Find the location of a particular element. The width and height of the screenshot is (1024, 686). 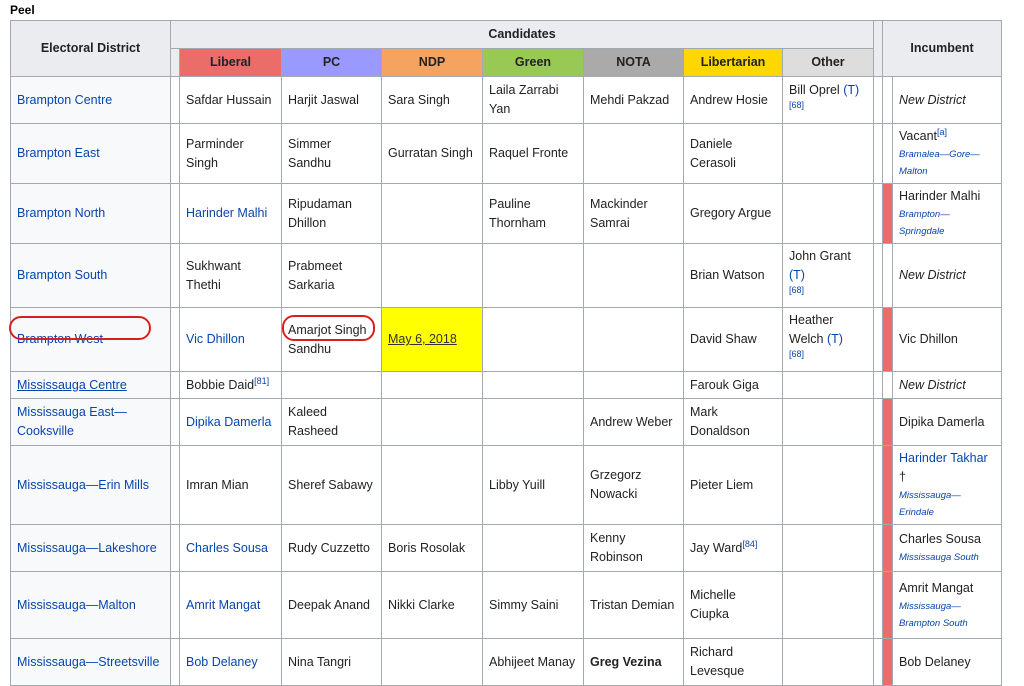

nota-candidate: Kenny Robinson is located at coordinates (616, 547).